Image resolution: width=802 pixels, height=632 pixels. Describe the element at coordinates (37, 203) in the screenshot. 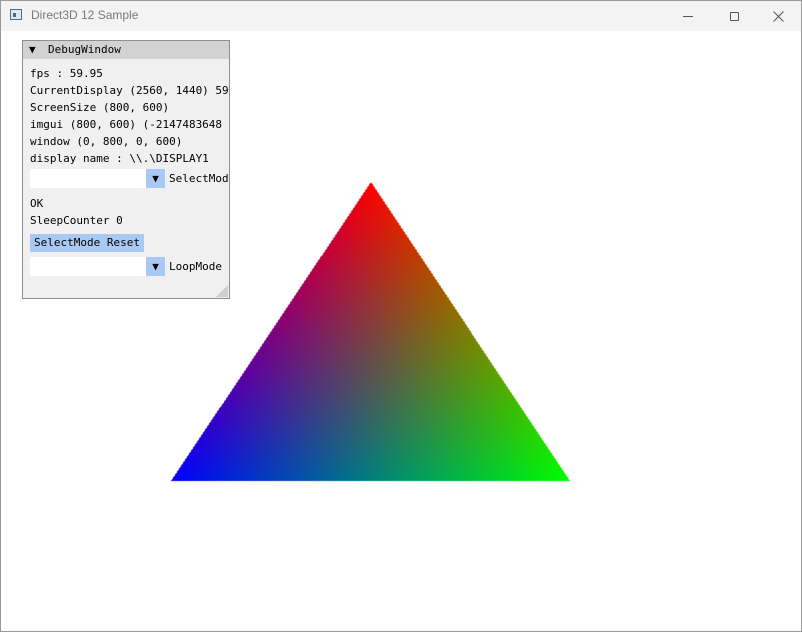

I see `status-text: OK` at that location.